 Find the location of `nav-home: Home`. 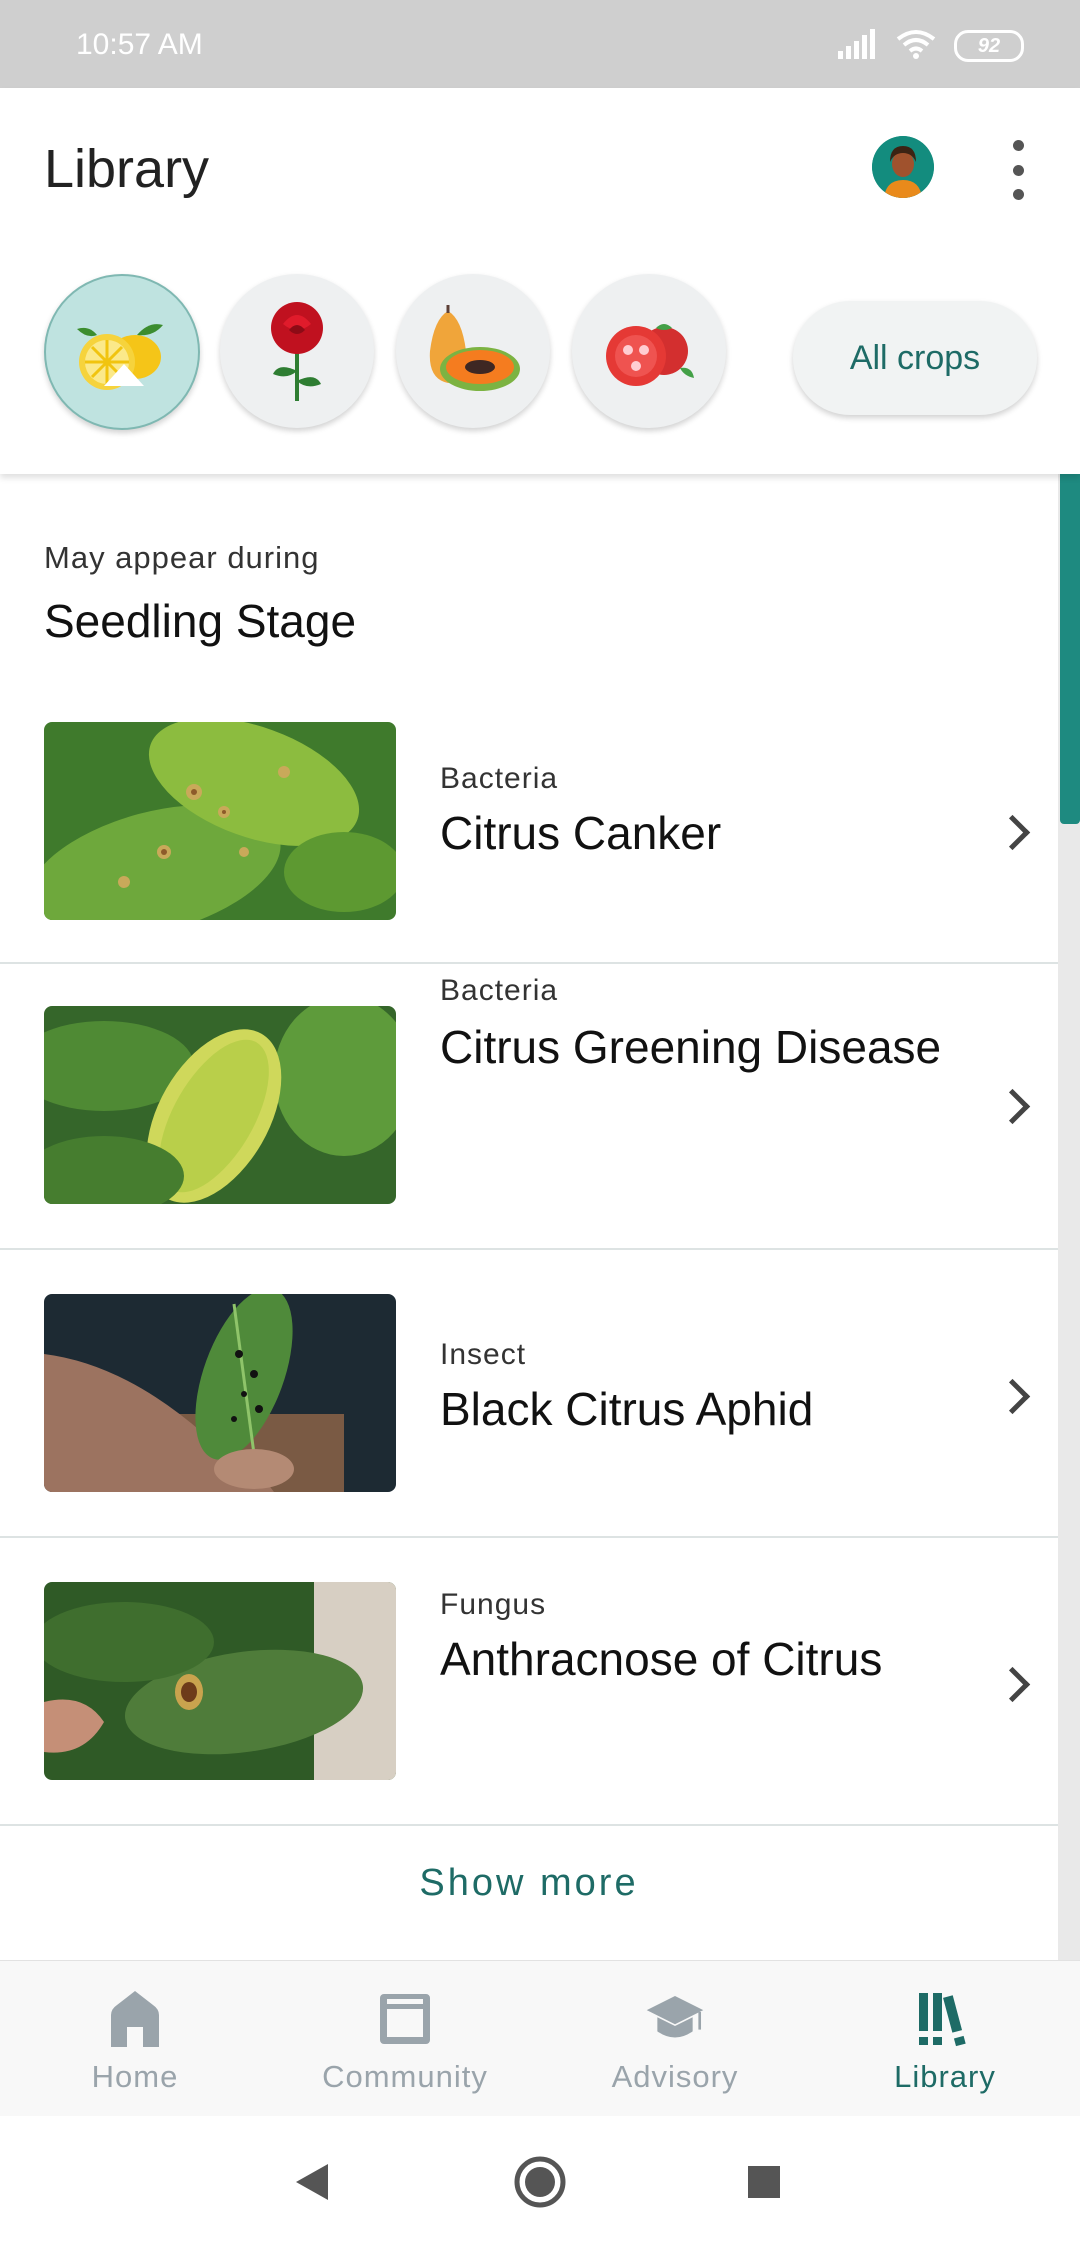

nav-home: Home is located at coordinates (135, 2039).